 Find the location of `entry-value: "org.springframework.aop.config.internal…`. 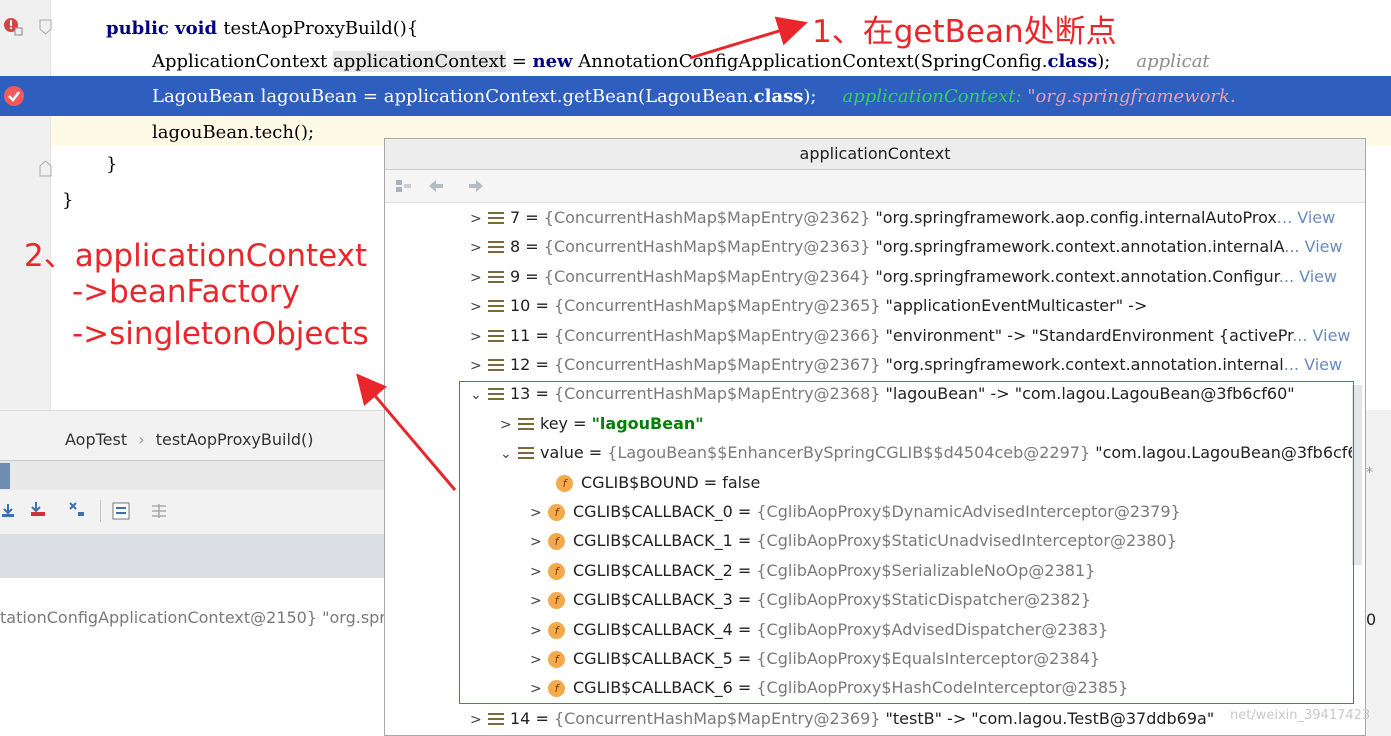

entry-value: "org.springframework.aop.config.internal… is located at coordinates (1076, 217).